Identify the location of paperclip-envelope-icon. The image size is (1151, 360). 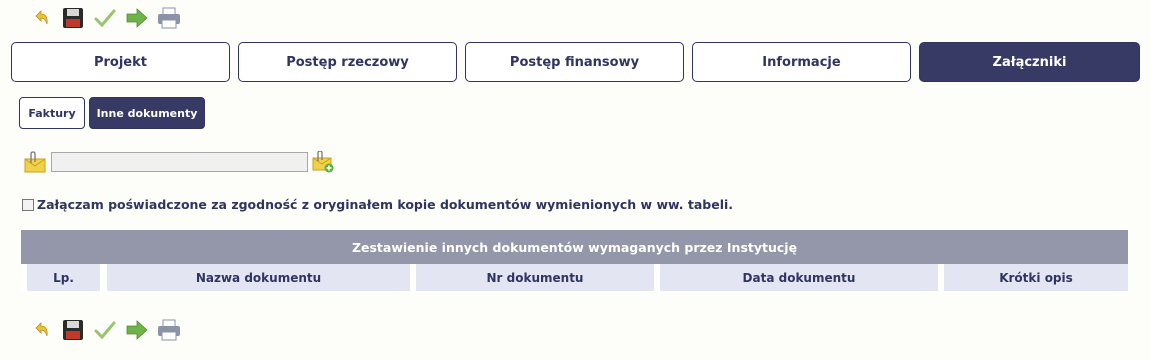
(35, 162).